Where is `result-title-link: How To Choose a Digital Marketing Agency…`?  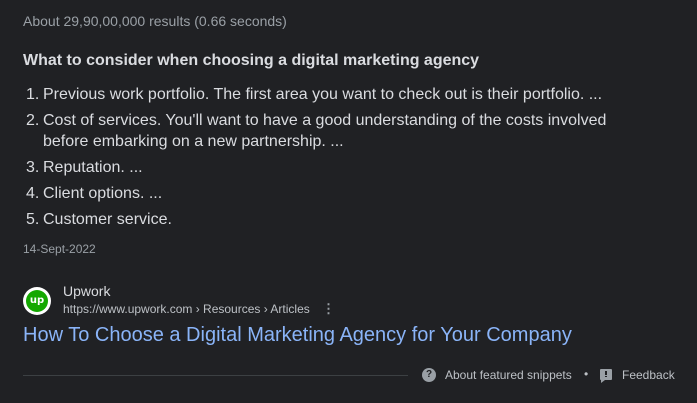
result-title-link: How To Choose a Digital Marketing Agency… is located at coordinates (297, 335).